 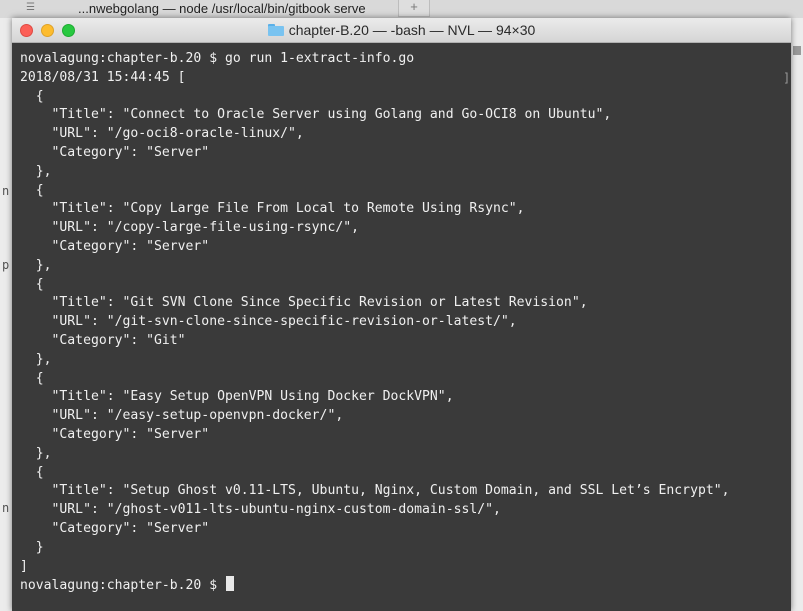 What do you see at coordinates (275, 30) in the screenshot?
I see `folder-icon` at bounding box center [275, 30].